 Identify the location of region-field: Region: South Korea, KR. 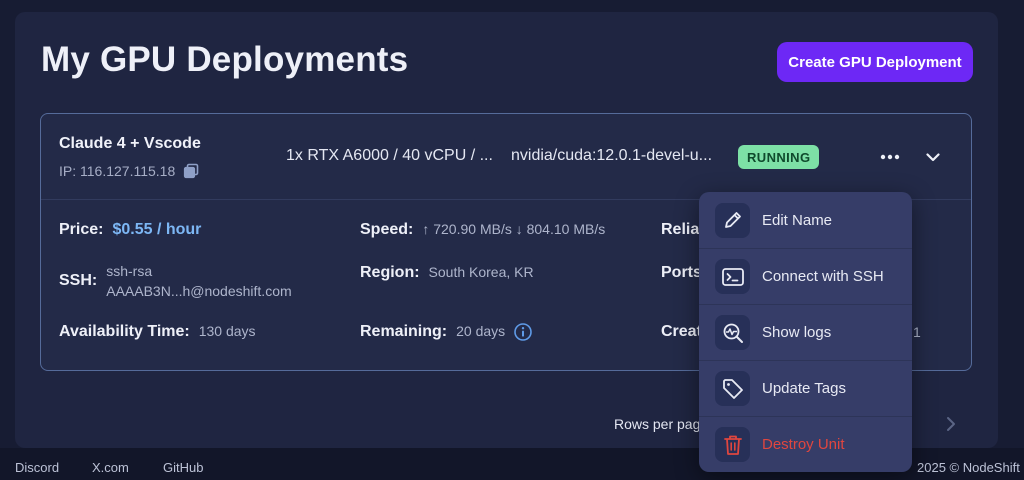
(447, 273).